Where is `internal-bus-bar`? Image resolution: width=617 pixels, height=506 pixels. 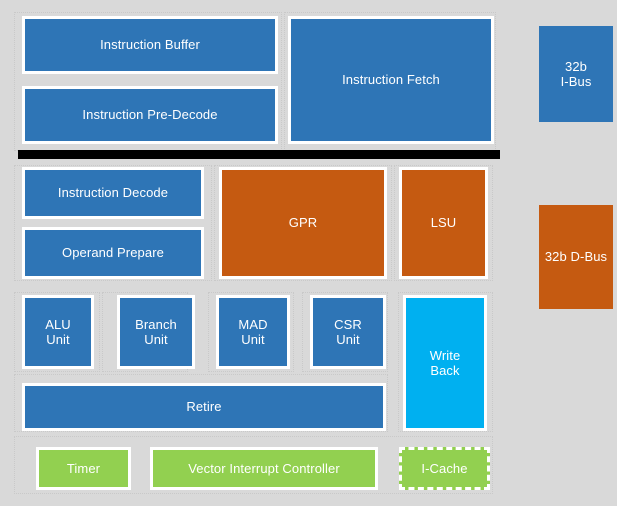 internal-bus-bar is located at coordinates (259, 154).